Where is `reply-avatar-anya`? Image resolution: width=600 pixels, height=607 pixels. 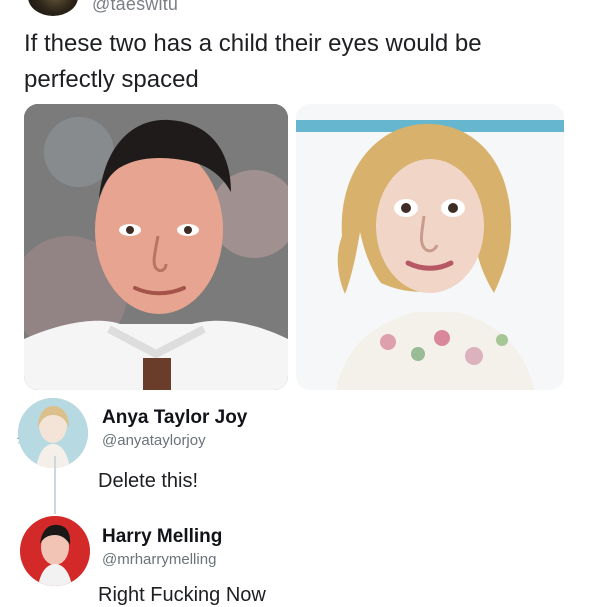
reply-avatar-anya is located at coordinates (53, 433).